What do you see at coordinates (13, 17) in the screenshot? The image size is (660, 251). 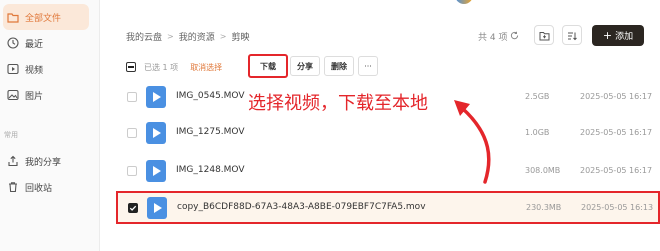 I see `folder-icon` at bounding box center [13, 17].